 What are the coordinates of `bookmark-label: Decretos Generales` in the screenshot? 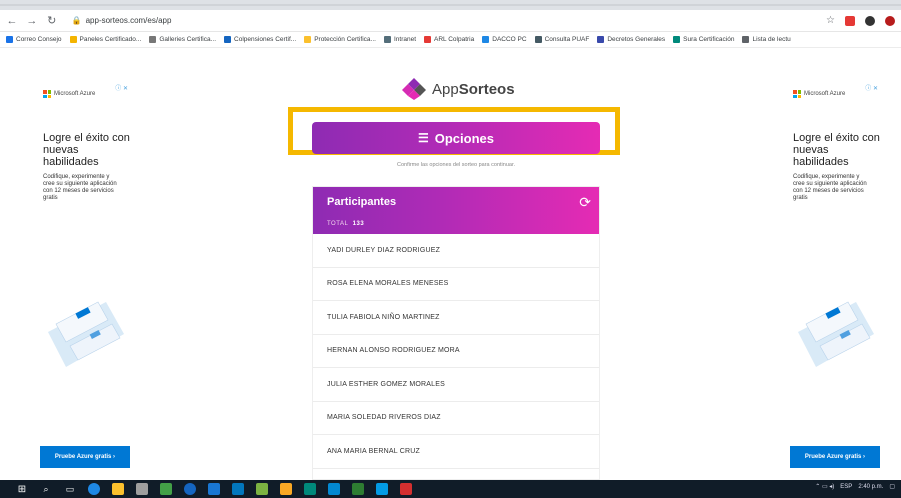 It's located at (636, 39).